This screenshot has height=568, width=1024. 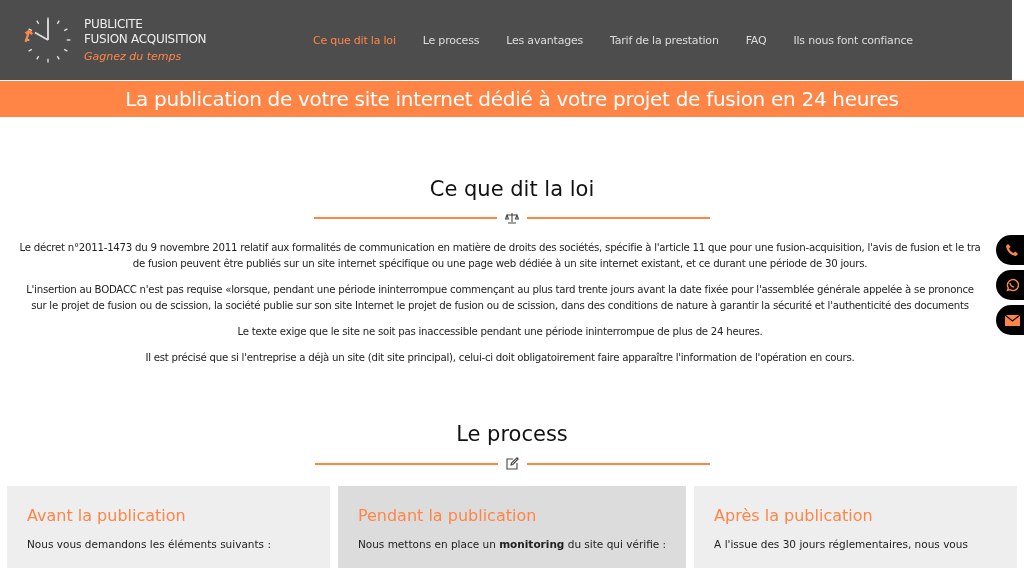 What do you see at coordinates (500, 290) in the screenshot?
I see `paragraph-line: L'insertion au BODACC n'est pas requise «lorsque, pendant une période ininterrompue commençant au plus tard trente jours avant la date fixée pour l'assemblée générale appelée à se prononce` at bounding box center [500, 290].